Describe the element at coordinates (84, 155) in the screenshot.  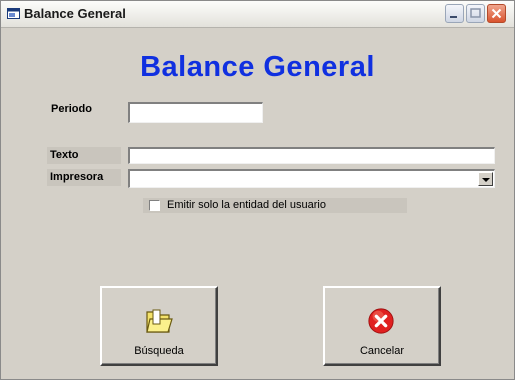
I see `texto-label: Texto` at that location.